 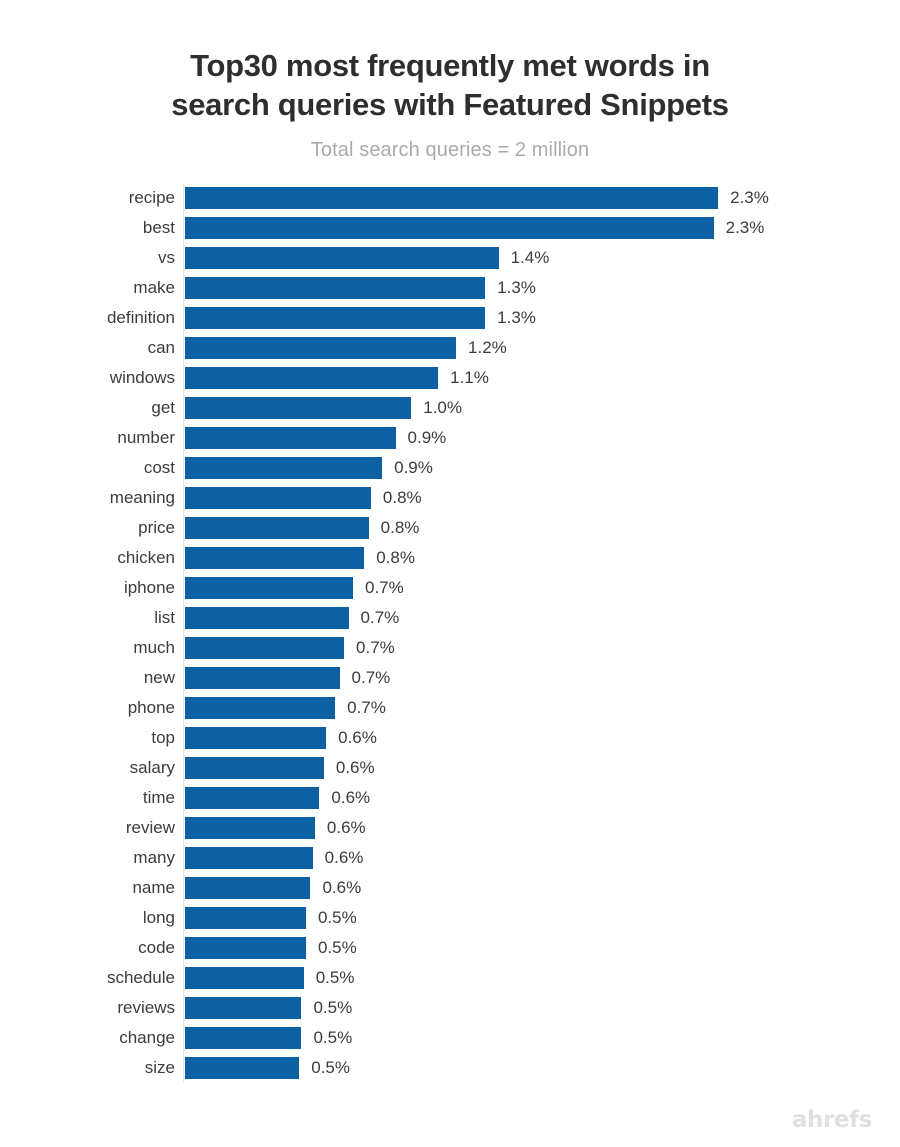 I want to click on bar-category-label: get, so click(x=163, y=407).